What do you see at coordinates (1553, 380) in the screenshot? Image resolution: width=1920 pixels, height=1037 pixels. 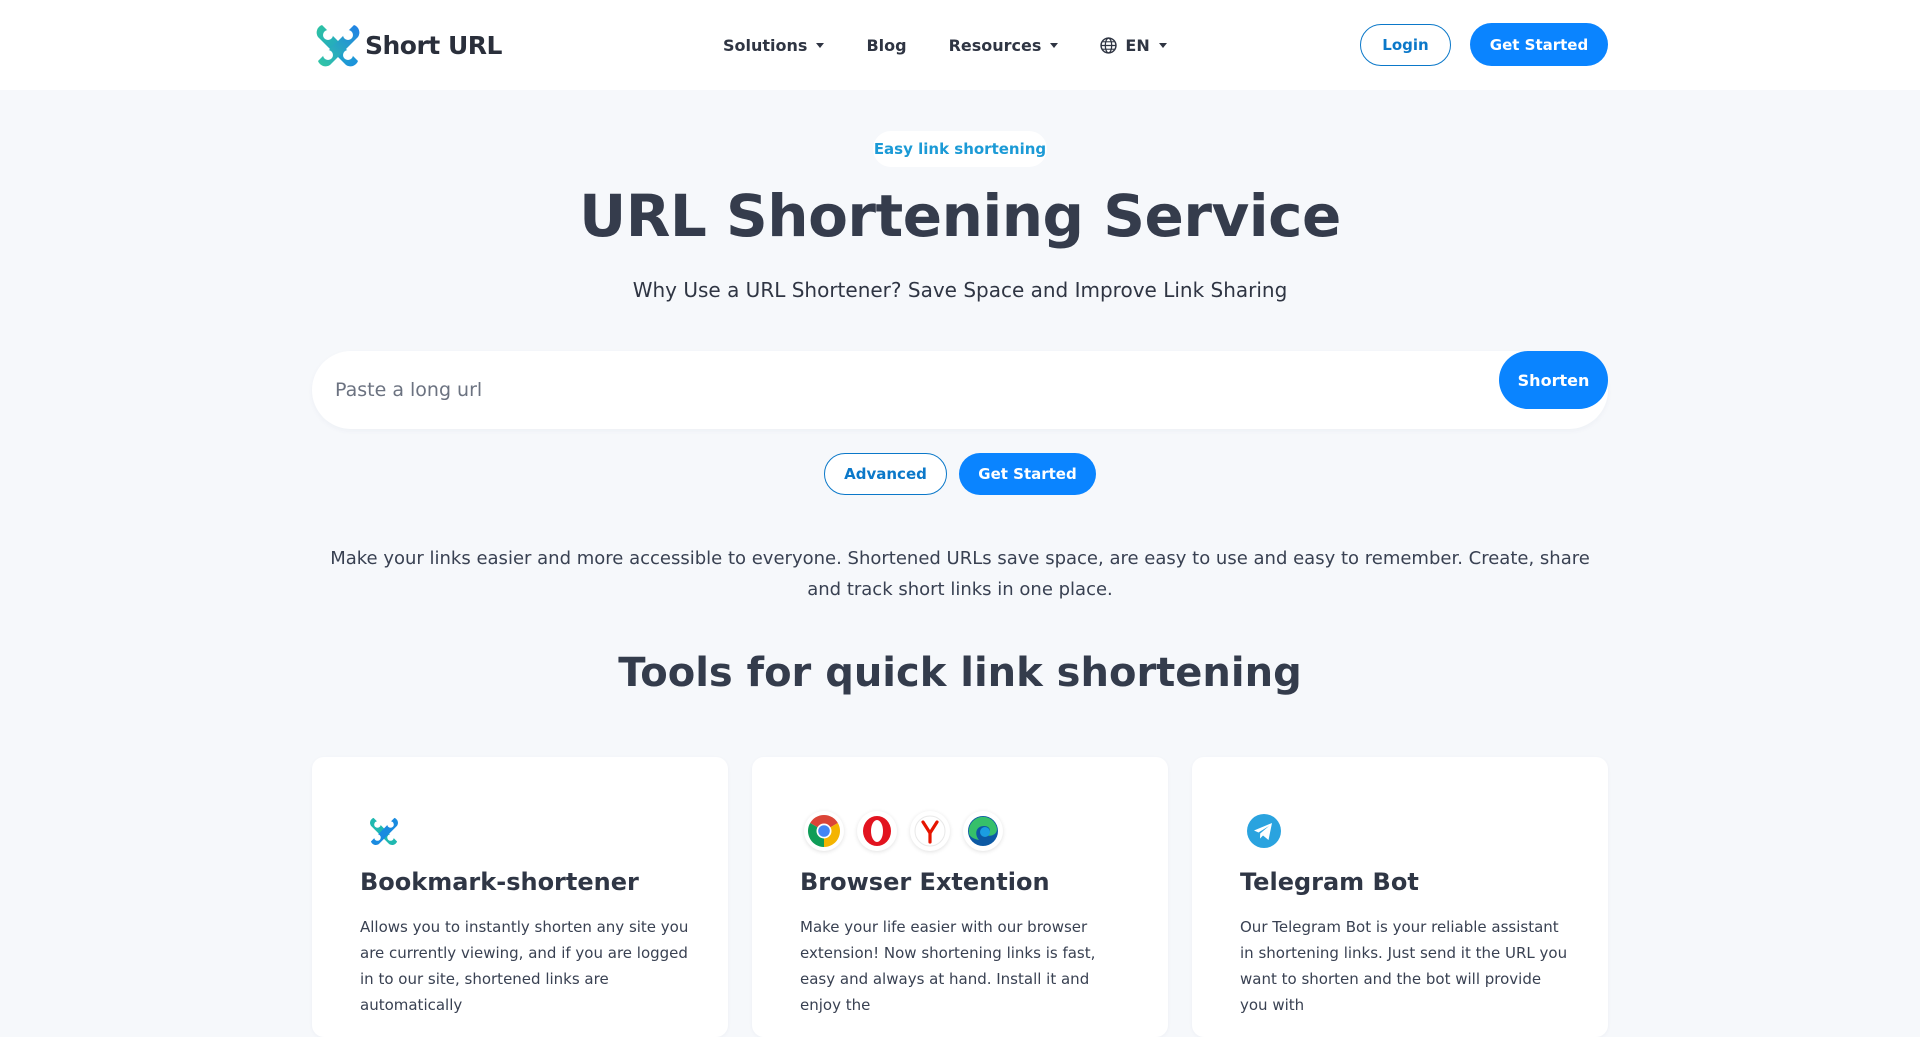 I see `shorten-button: Shorten` at bounding box center [1553, 380].